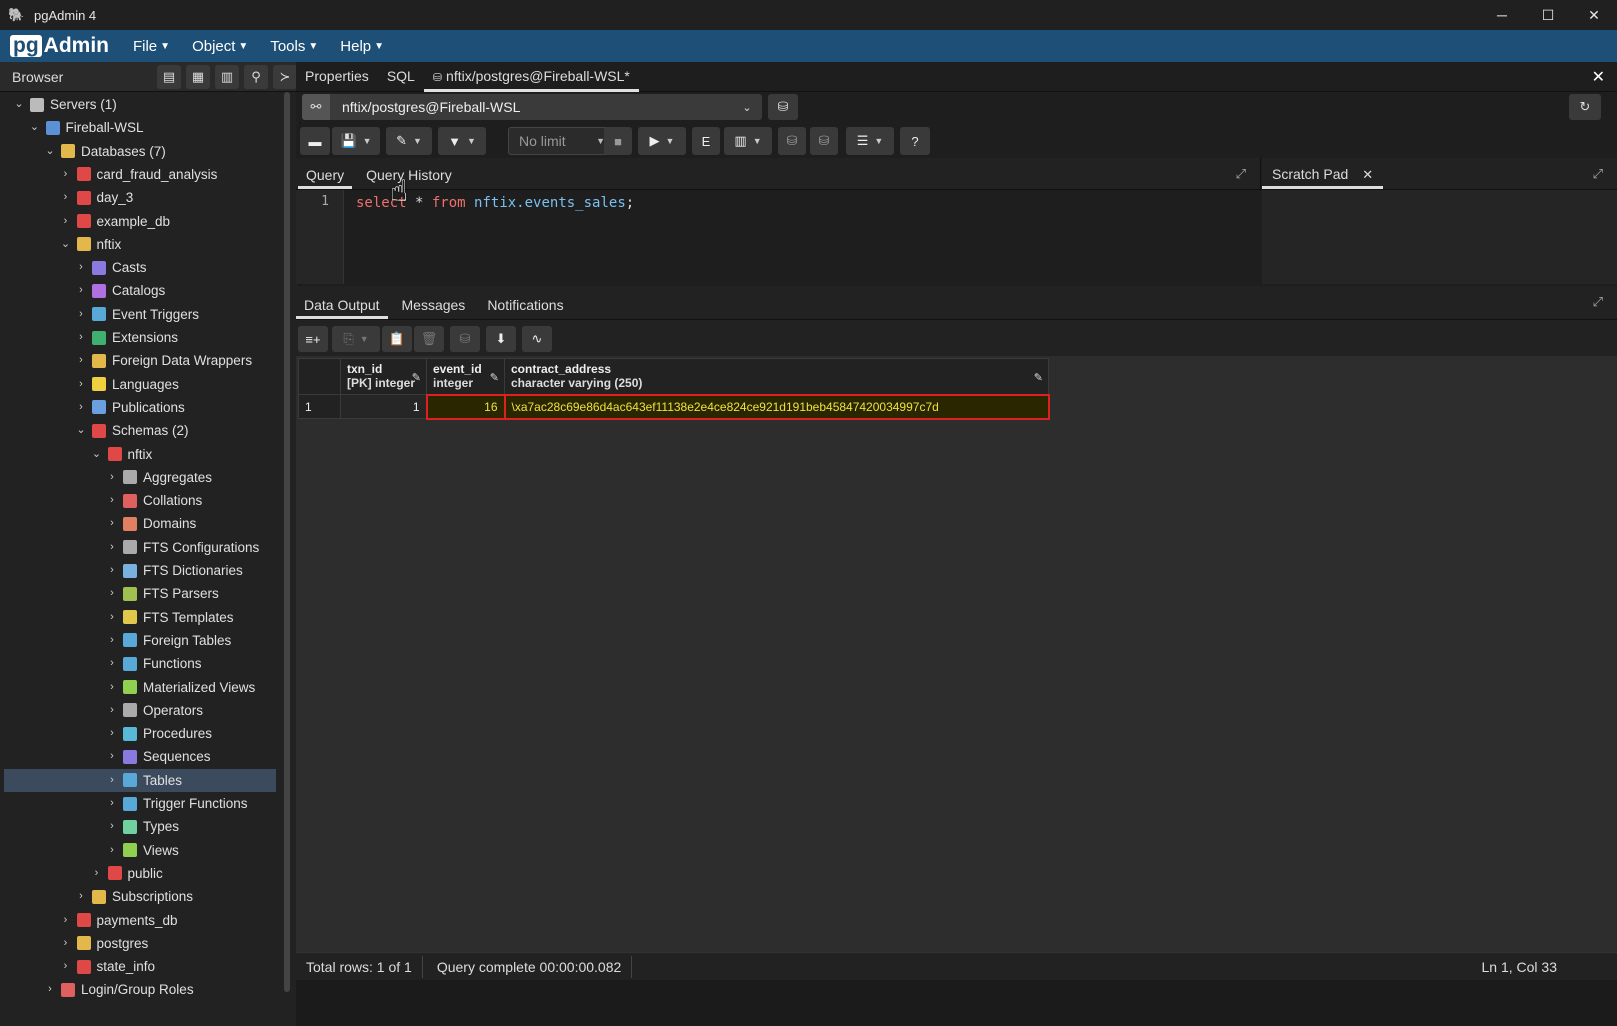  What do you see at coordinates (778, 237) in the screenshot?
I see `sql-editor: 1 select * from nftix.events_sales;` at bounding box center [778, 237].